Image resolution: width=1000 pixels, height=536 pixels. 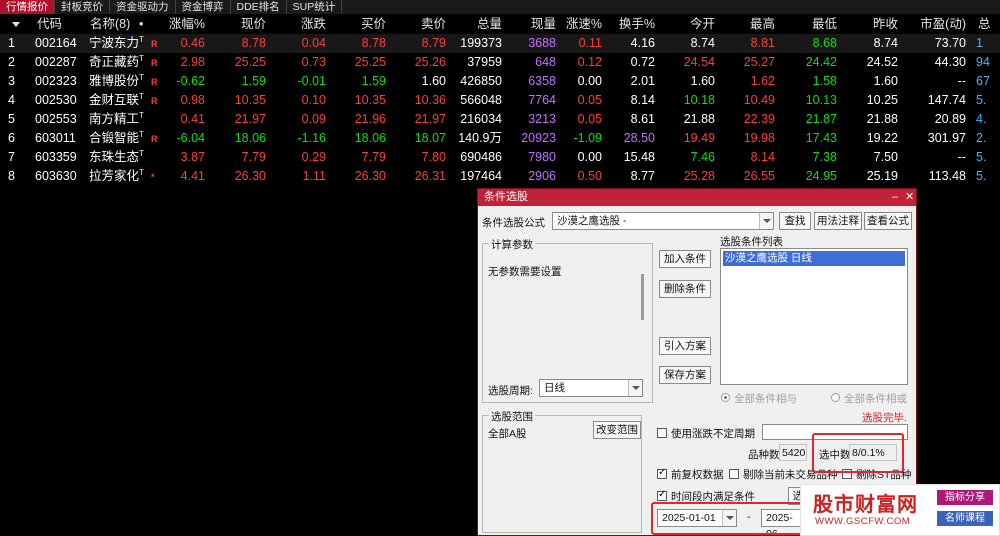 What do you see at coordinates (617, 430) in the screenshot?
I see `change-range-button: 改变范围` at bounding box center [617, 430].